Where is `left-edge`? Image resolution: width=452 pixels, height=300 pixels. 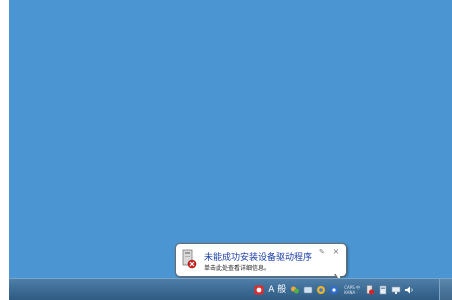
left-edge is located at coordinates (4, 150).